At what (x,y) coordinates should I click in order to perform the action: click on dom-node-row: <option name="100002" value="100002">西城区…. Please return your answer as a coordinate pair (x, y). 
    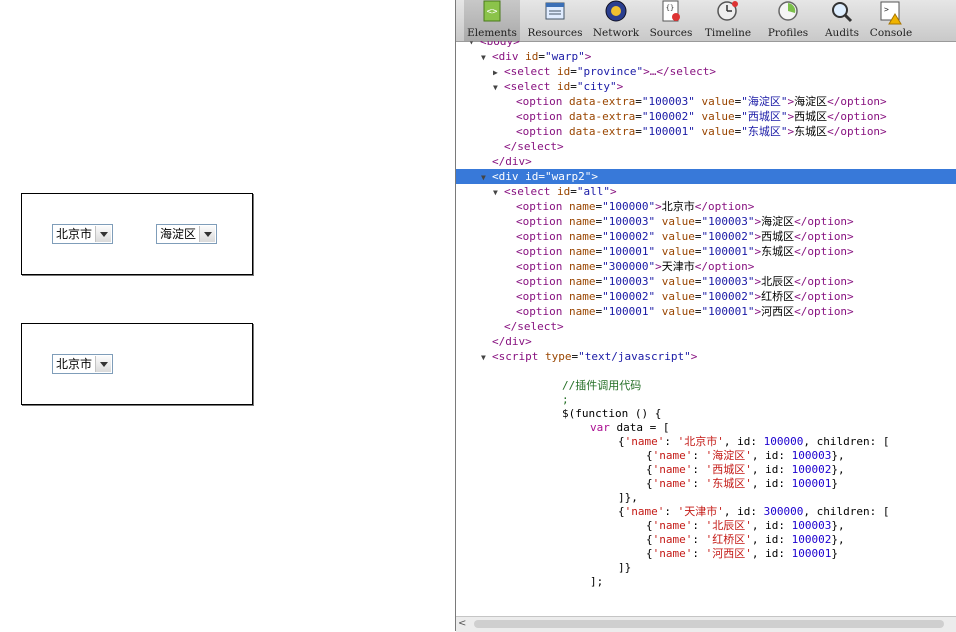
    Looking at the image, I should click on (706, 236).